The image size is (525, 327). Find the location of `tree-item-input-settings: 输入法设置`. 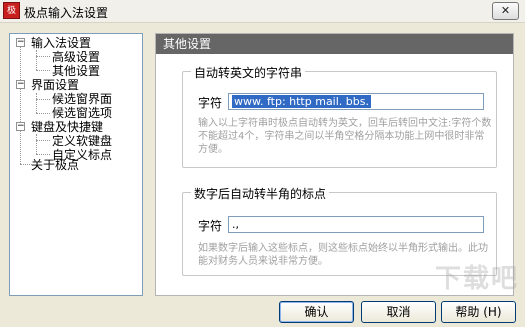

tree-item-input-settings: 输入法设置 is located at coordinates (61, 43).